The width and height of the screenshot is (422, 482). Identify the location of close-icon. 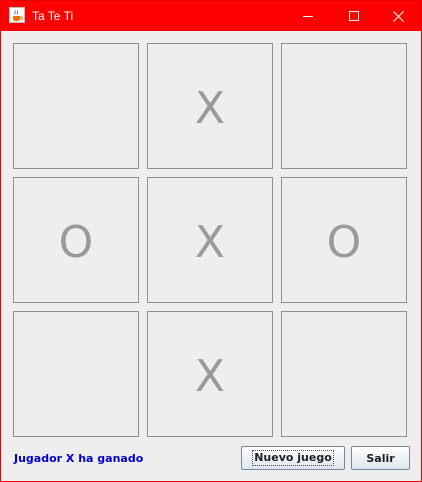
(398, 16).